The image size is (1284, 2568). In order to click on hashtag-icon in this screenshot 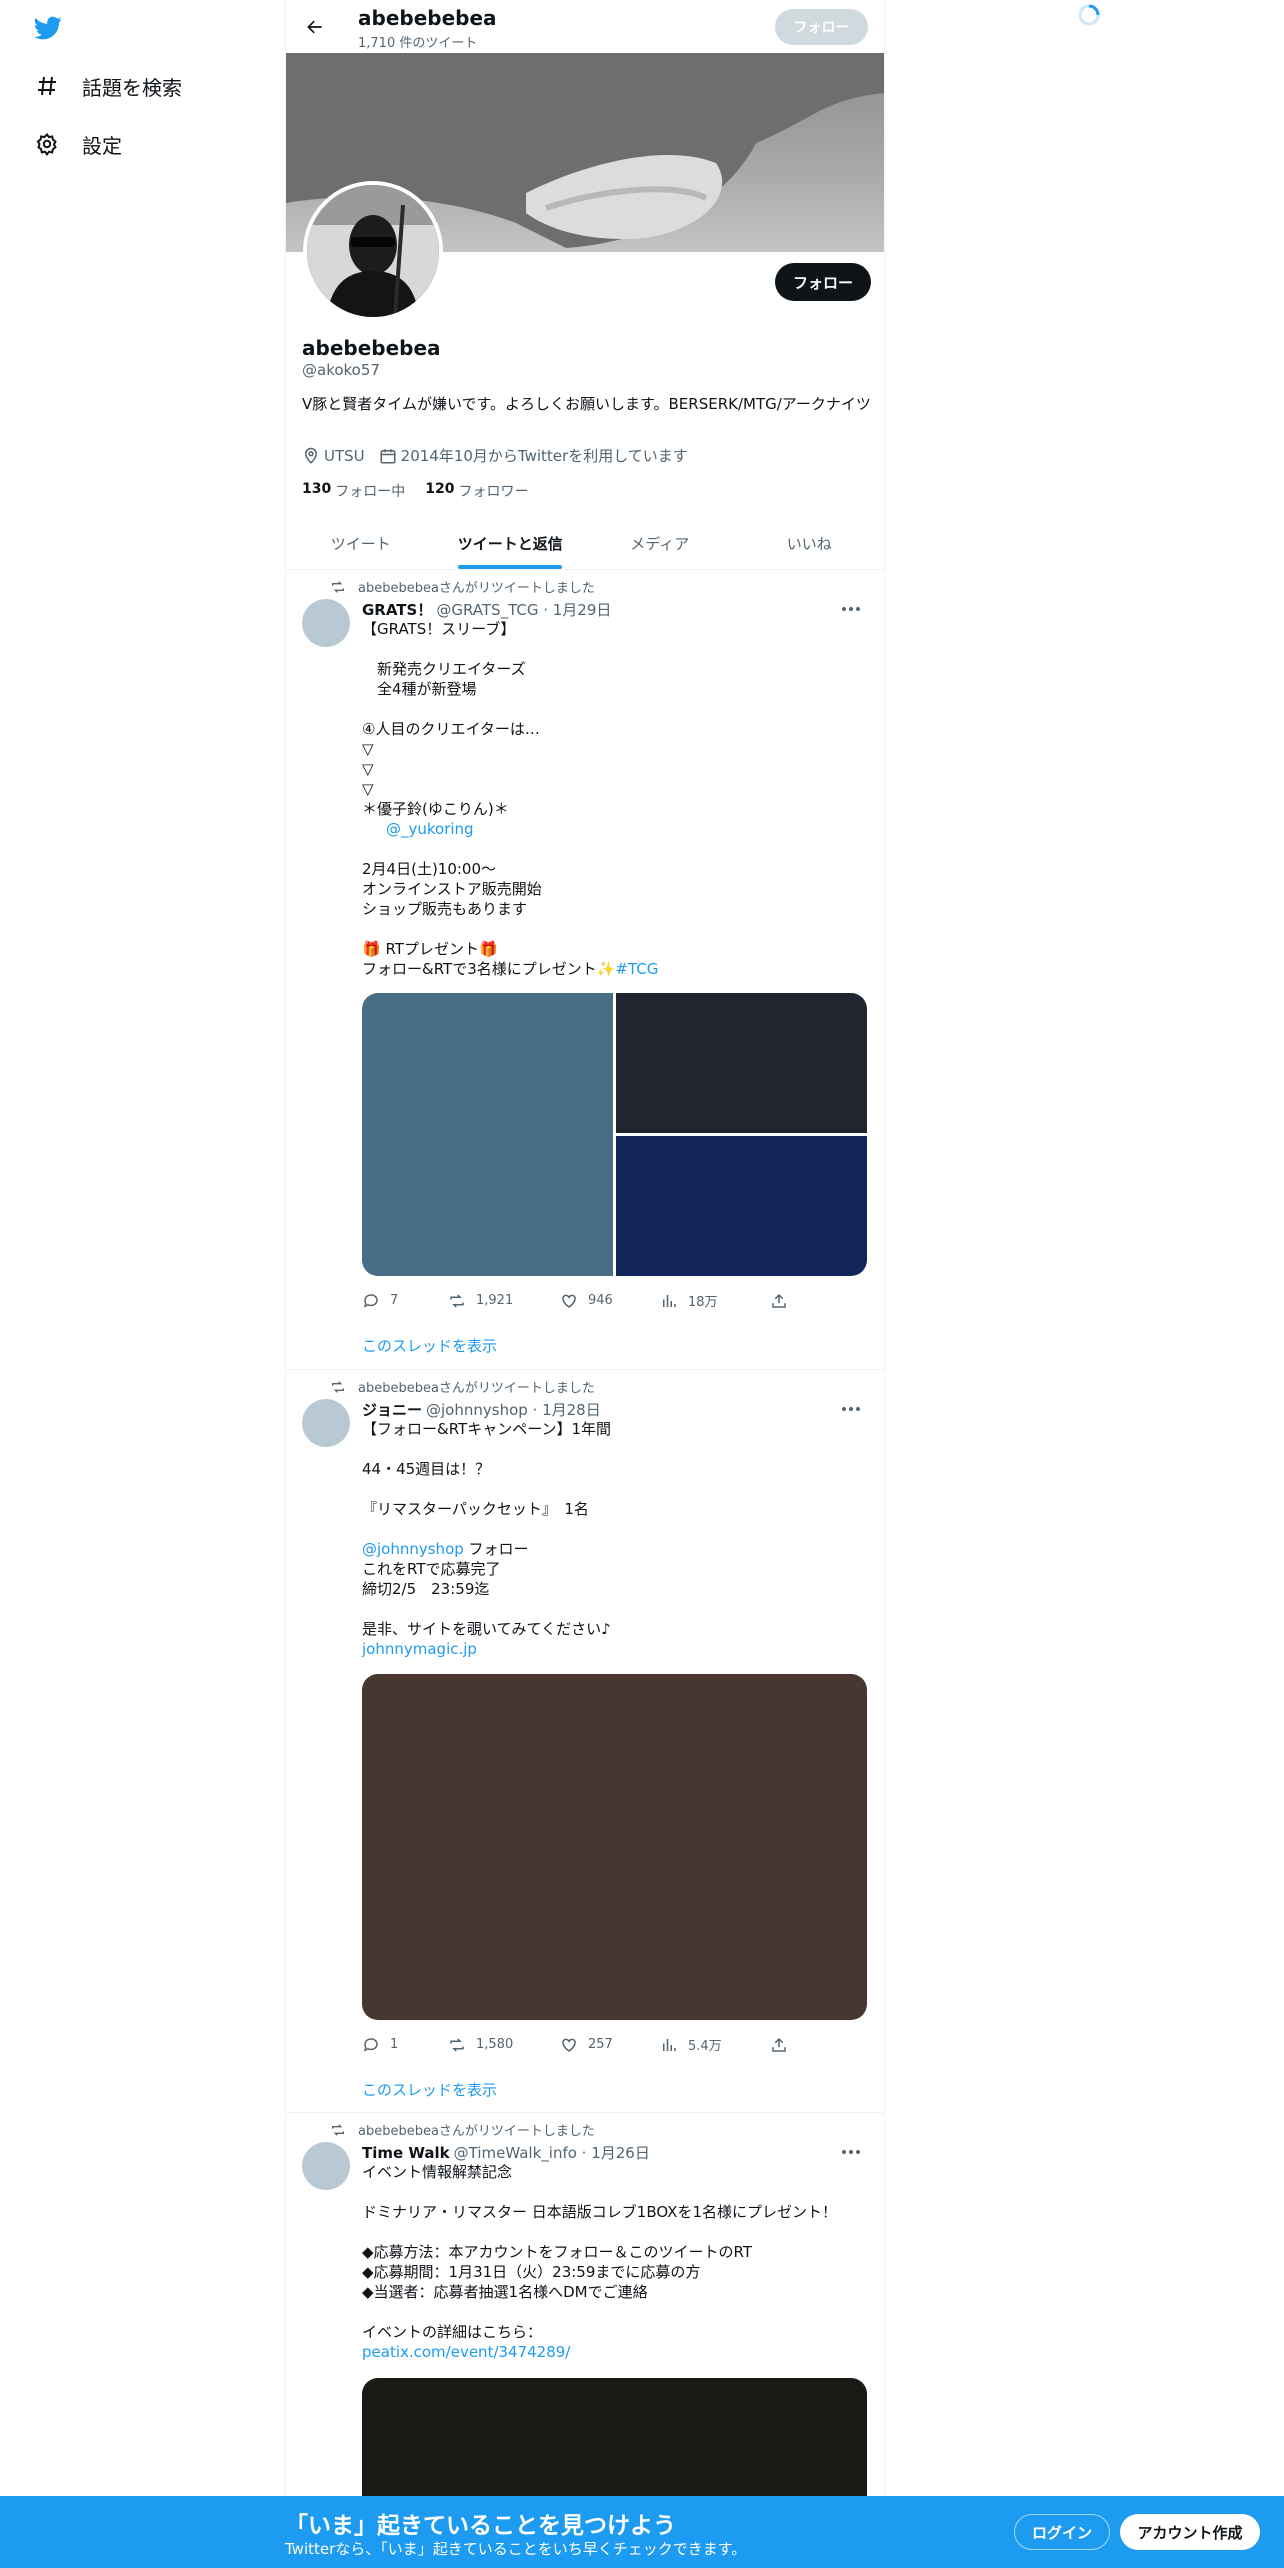, I will do `click(47, 86)`.